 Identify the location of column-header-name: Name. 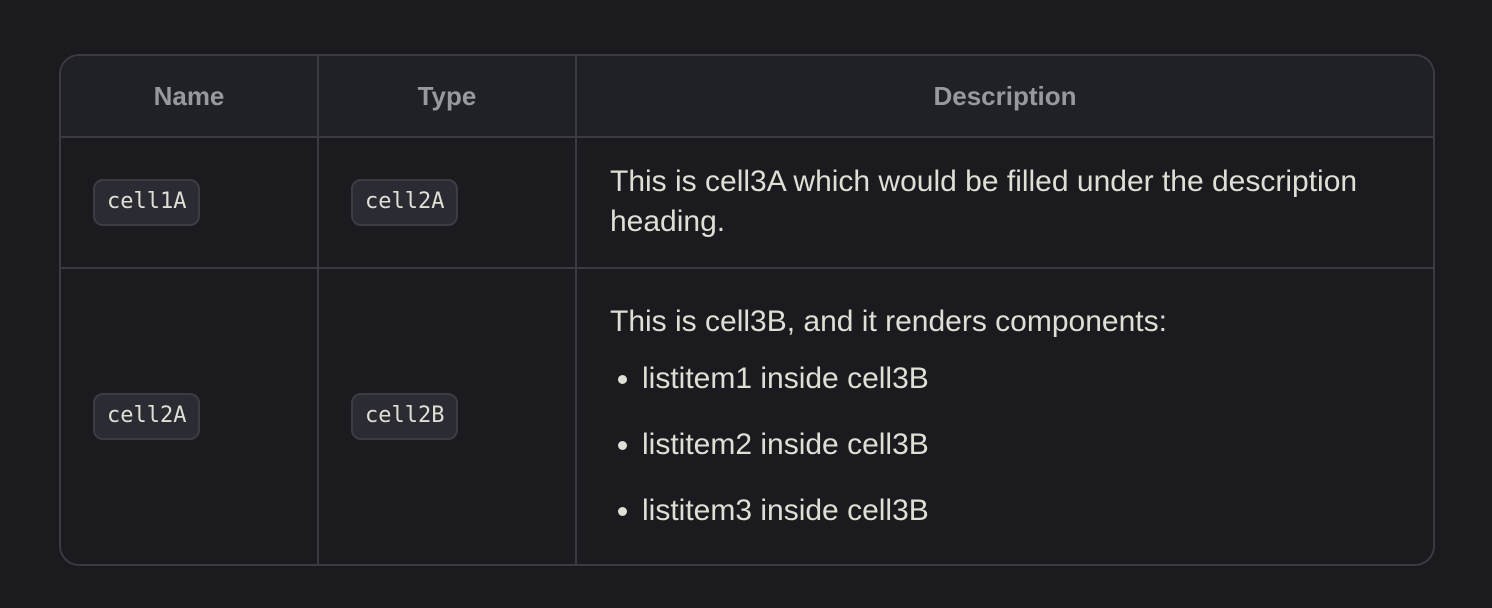
(190, 97).